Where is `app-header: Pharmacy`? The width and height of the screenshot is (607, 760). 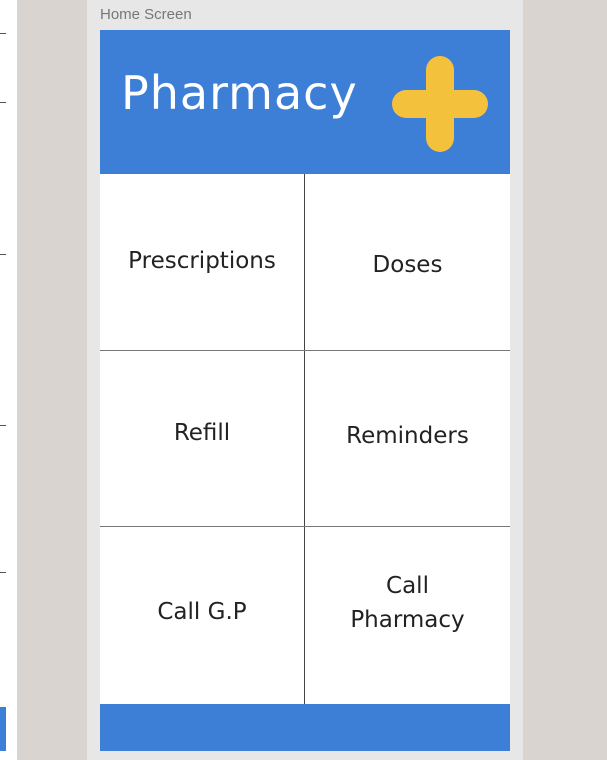 app-header: Pharmacy is located at coordinates (305, 102).